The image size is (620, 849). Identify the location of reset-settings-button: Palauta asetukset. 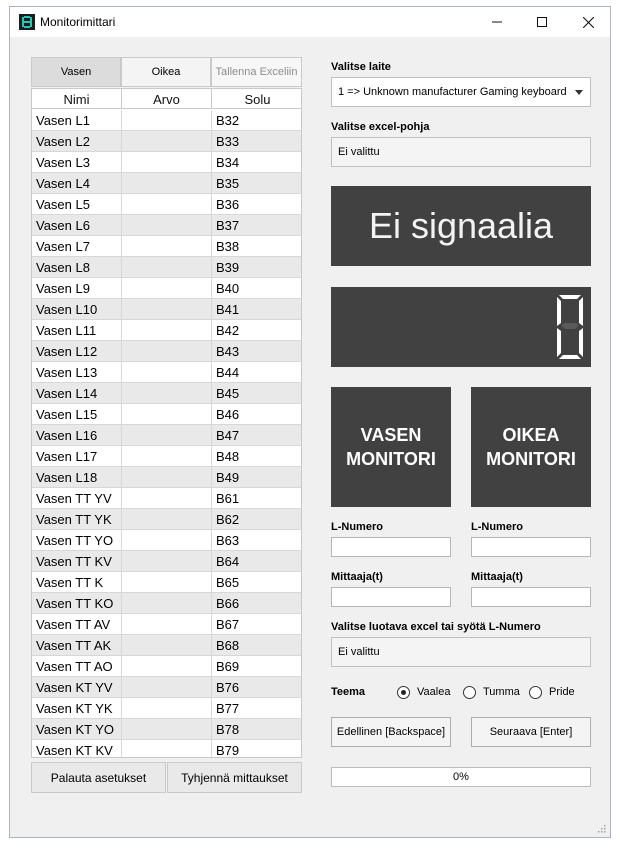
(98, 777).